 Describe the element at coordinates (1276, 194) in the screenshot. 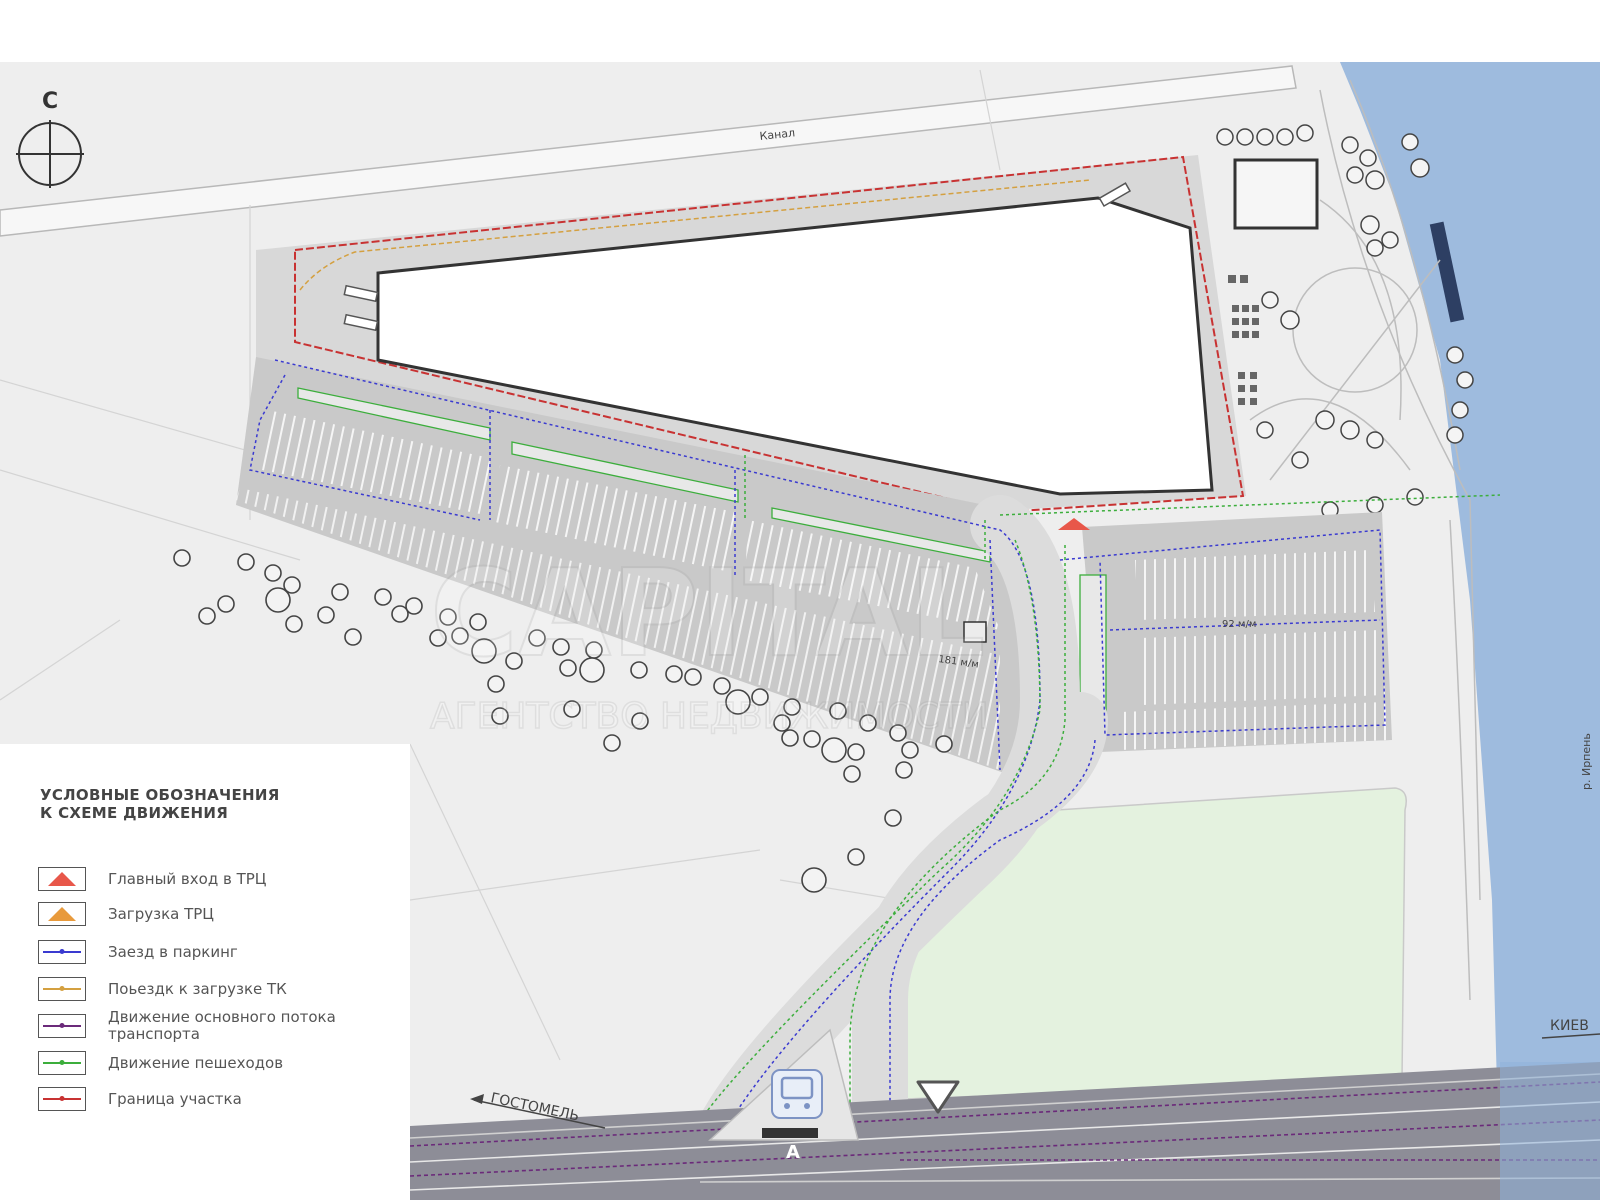

I see `pavilion` at that location.